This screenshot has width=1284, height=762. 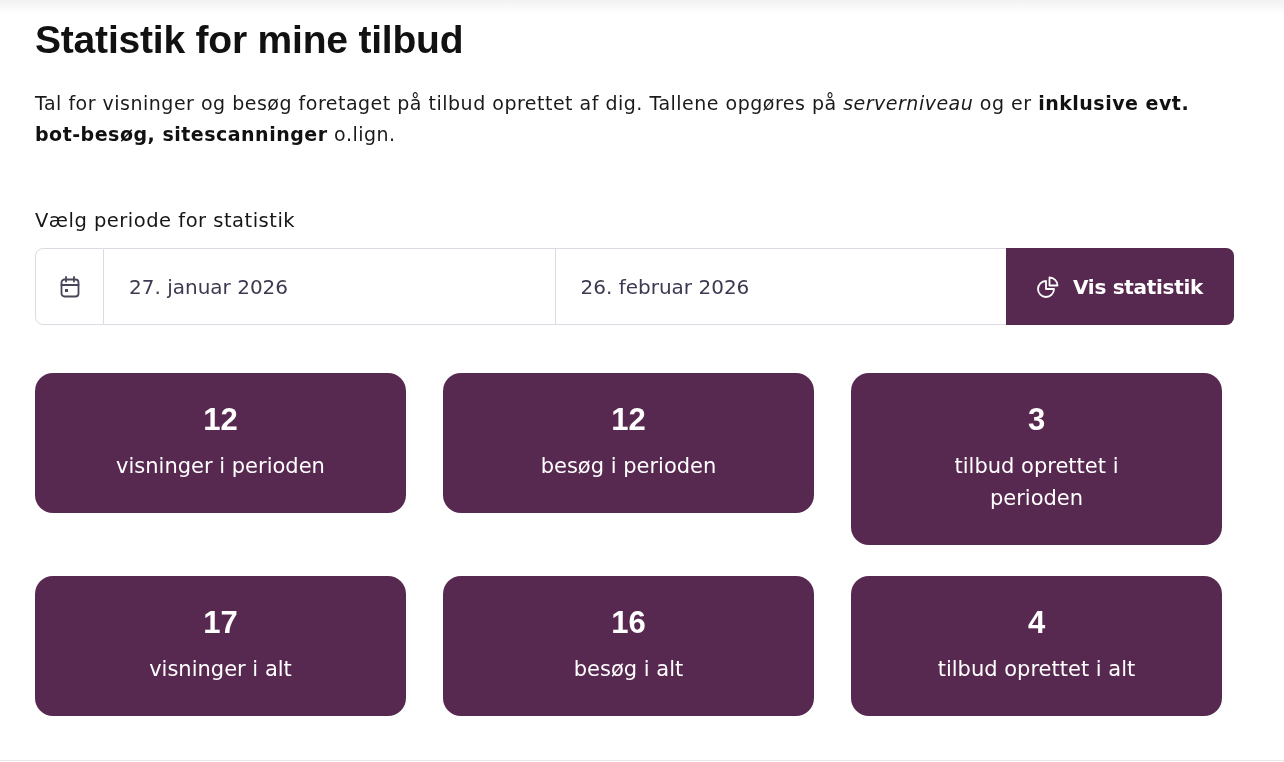 What do you see at coordinates (1048, 286) in the screenshot?
I see `pie-chart-icon` at bounding box center [1048, 286].